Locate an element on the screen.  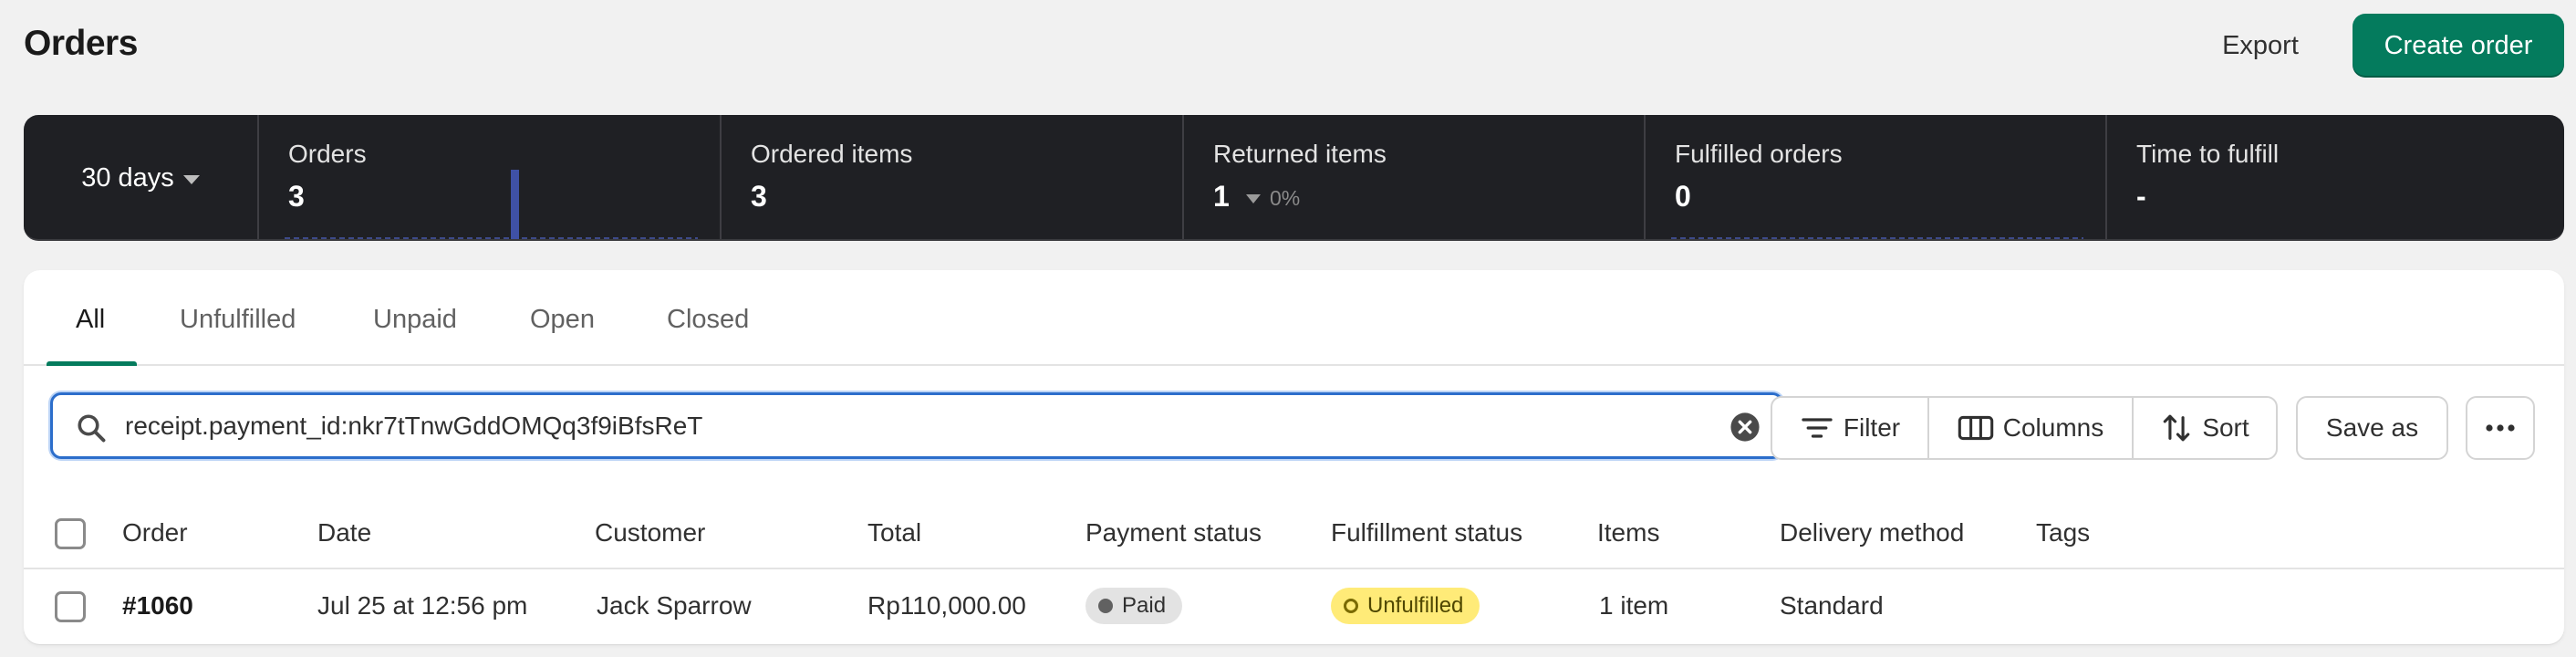
columns-button: Columns is located at coordinates (2031, 428).